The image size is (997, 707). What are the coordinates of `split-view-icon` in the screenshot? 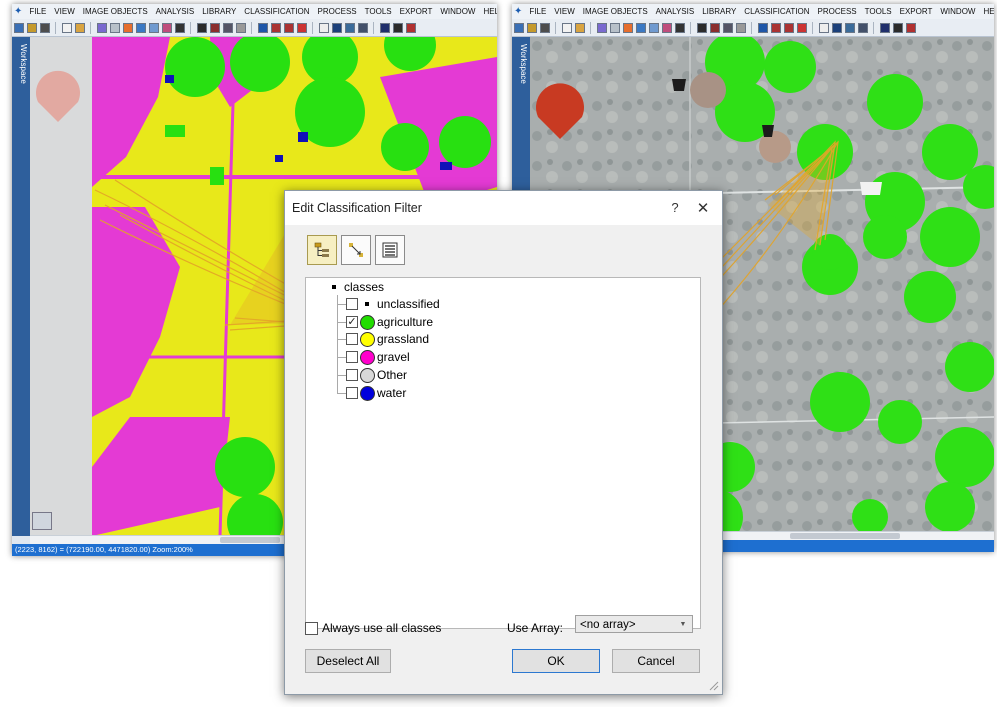 It's located at (762, 27).